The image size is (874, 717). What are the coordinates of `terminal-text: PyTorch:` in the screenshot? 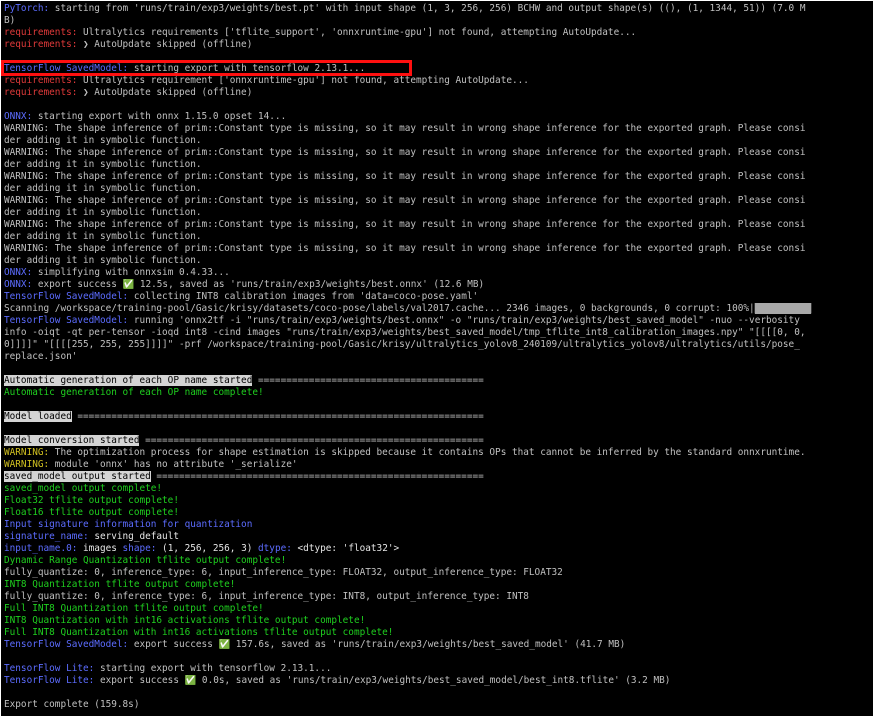 It's located at (27, 8).